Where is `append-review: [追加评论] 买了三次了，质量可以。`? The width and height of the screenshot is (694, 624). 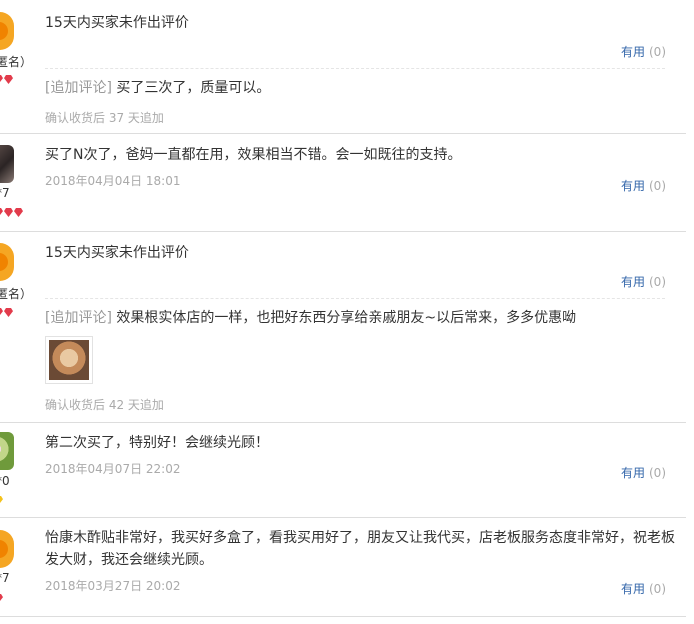
append-review: [追加评论] 买了三次了，质量可以。 is located at coordinates (360, 88).